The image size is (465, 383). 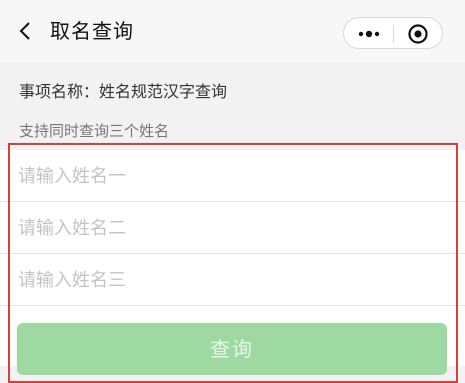 I want to click on mini-program-capsule, so click(x=393, y=33).